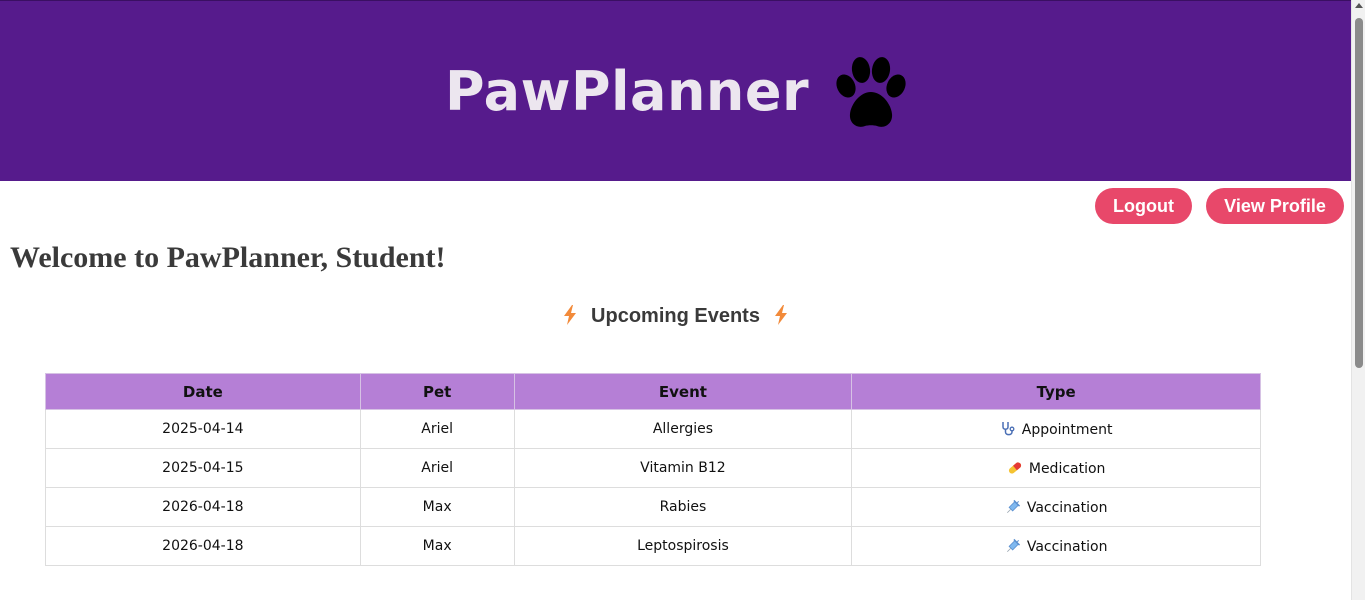  Describe the element at coordinates (203, 391) in the screenshot. I see `column-header-date: Date` at that location.